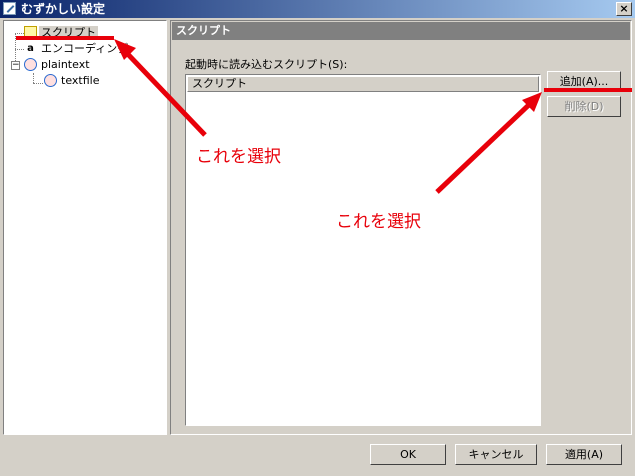 The width and height of the screenshot is (635, 476). Describe the element at coordinates (80, 80) in the screenshot. I see `tree-item-label: textfile` at that location.